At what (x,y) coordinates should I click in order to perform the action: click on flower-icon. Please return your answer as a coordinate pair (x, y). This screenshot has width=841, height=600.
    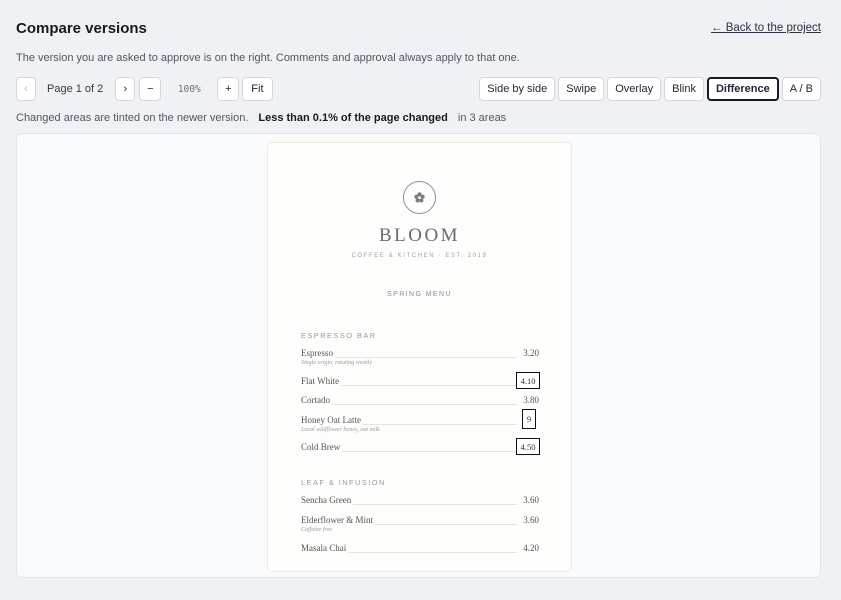
    Looking at the image, I should click on (419, 197).